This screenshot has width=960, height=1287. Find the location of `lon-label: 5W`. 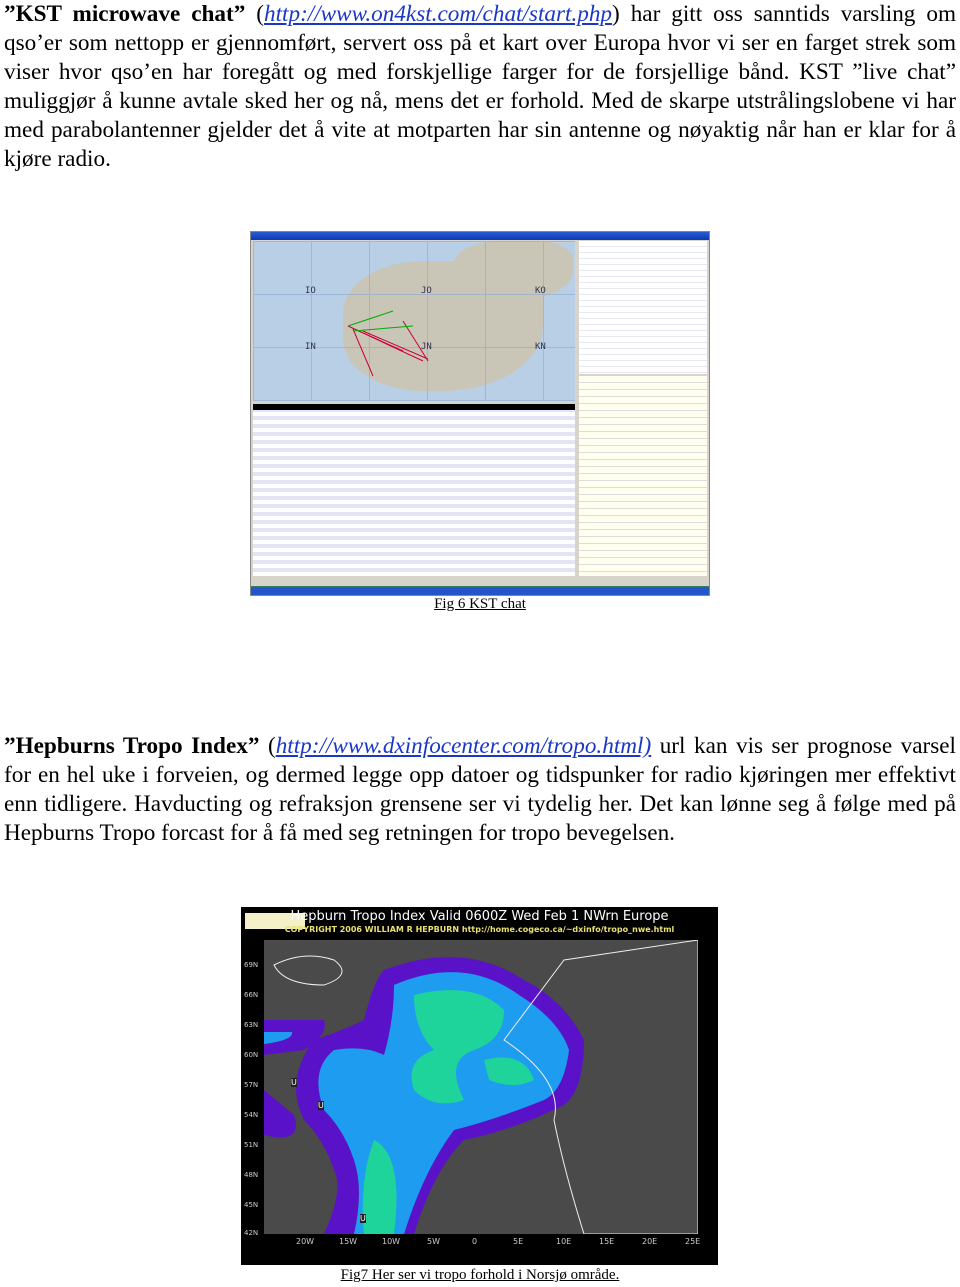

lon-label: 5W is located at coordinates (433, 1241).